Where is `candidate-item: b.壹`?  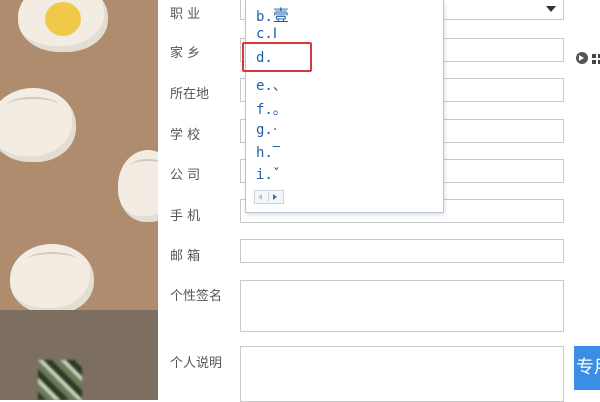
candidate-item: b.壹 is located at coordinates (272, 14).